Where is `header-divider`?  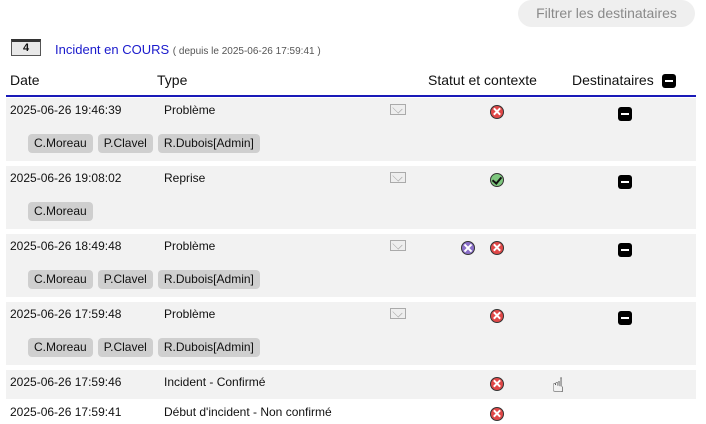
header-divider is located at coordinates (351, 96).